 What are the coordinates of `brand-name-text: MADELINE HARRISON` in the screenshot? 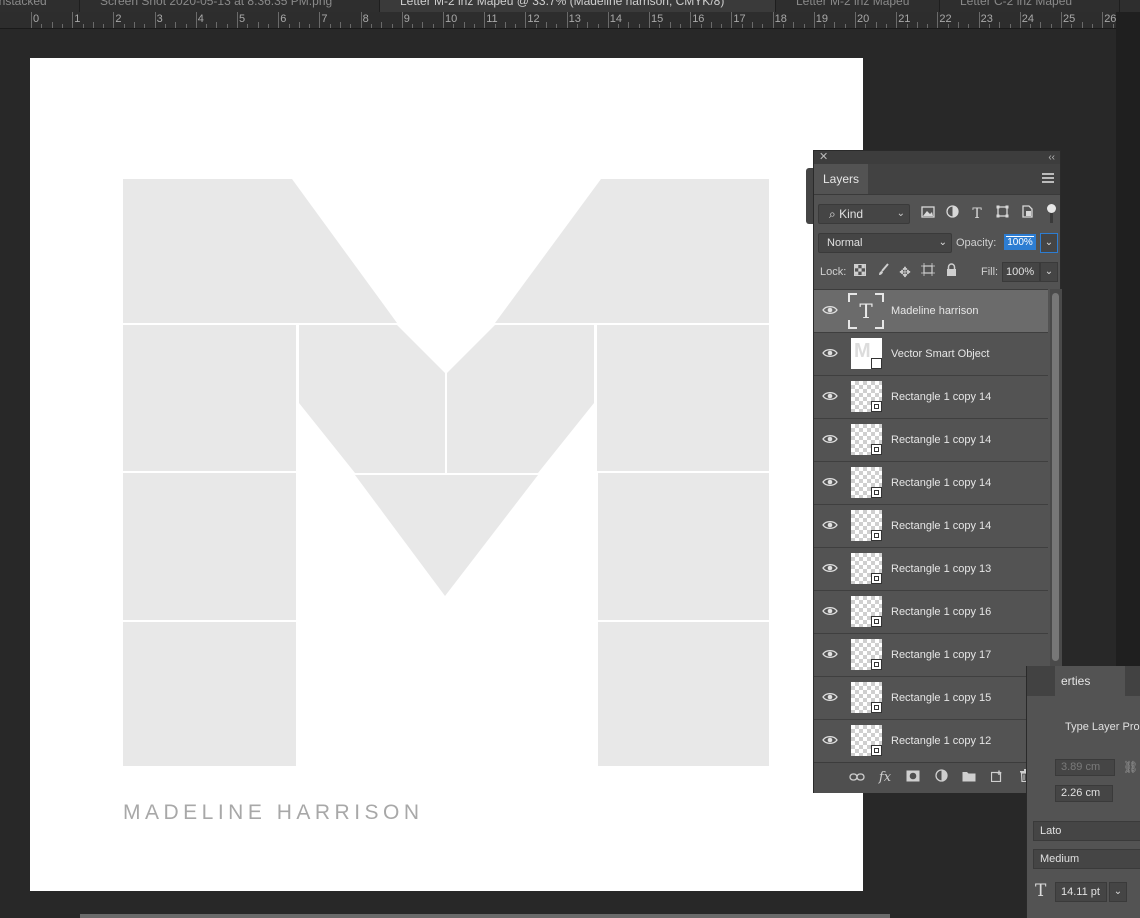 It's located at (273, 812).